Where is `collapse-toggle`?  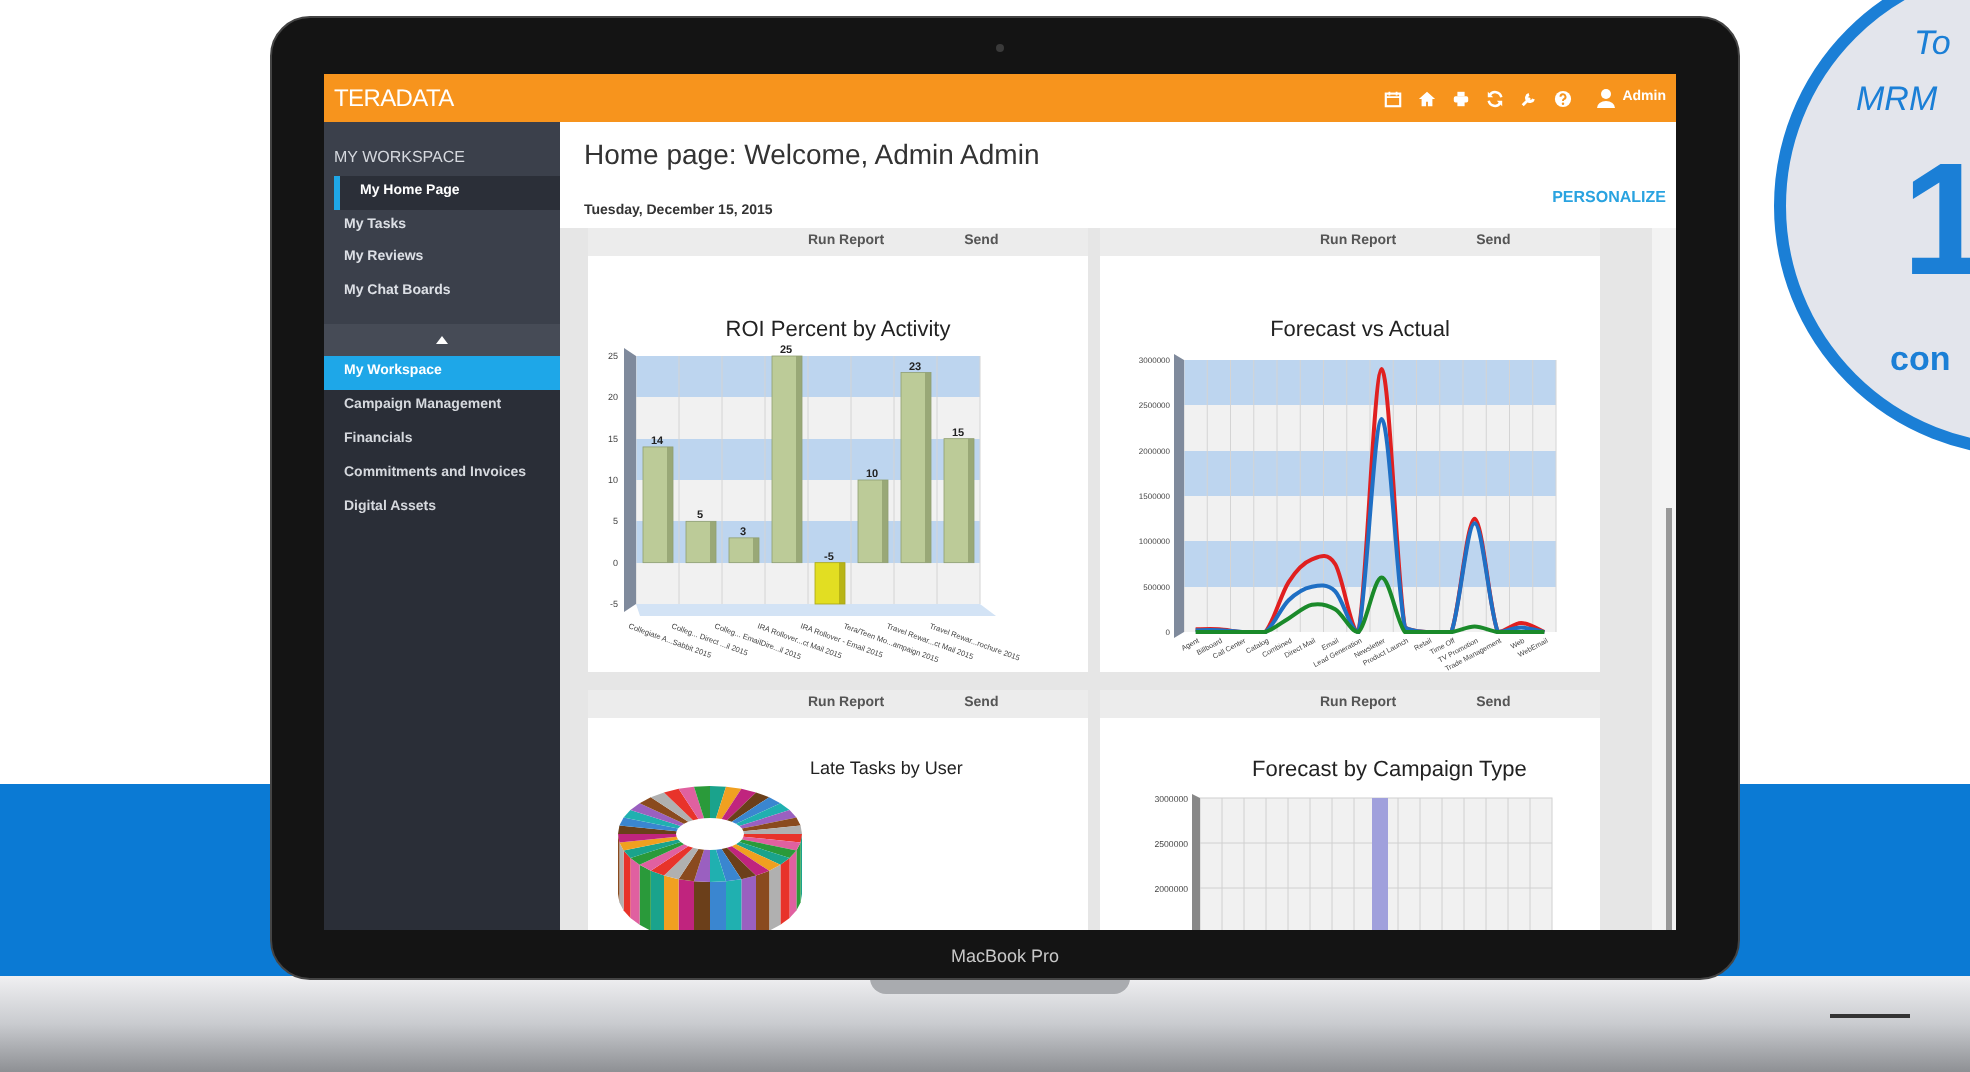 collapse-toggle is located at coordinates (442, 340).